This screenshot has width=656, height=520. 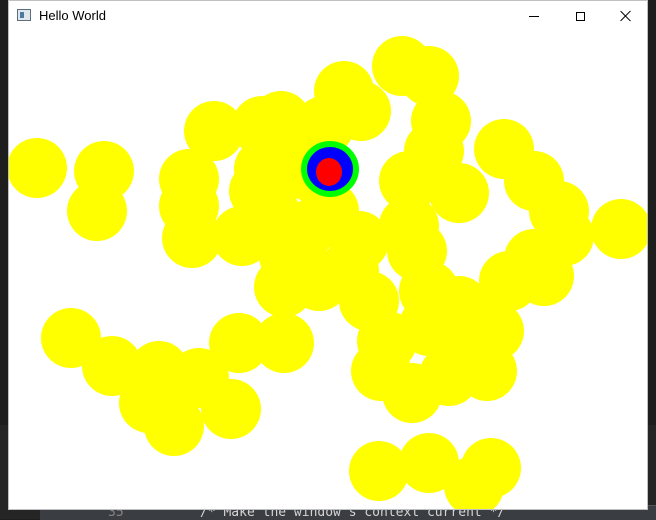 What do you see at coordinates (329, 172) in the screenshot?
I see `red-core` at bounding box center [329, 172].